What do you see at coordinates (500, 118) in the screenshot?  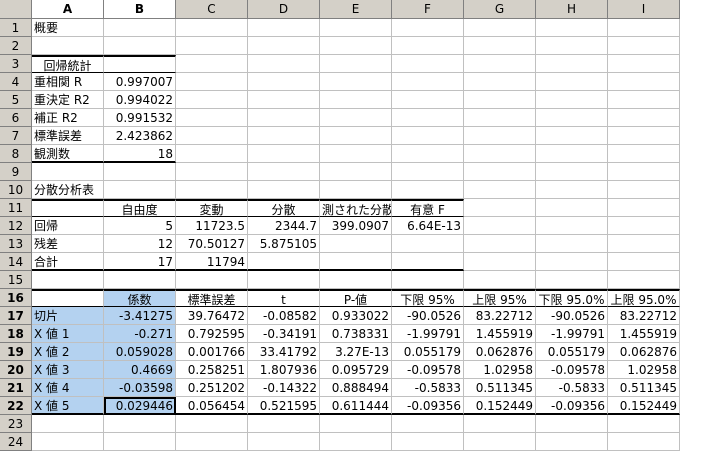 I see `cell-g6` at bounding box center [500, 118].